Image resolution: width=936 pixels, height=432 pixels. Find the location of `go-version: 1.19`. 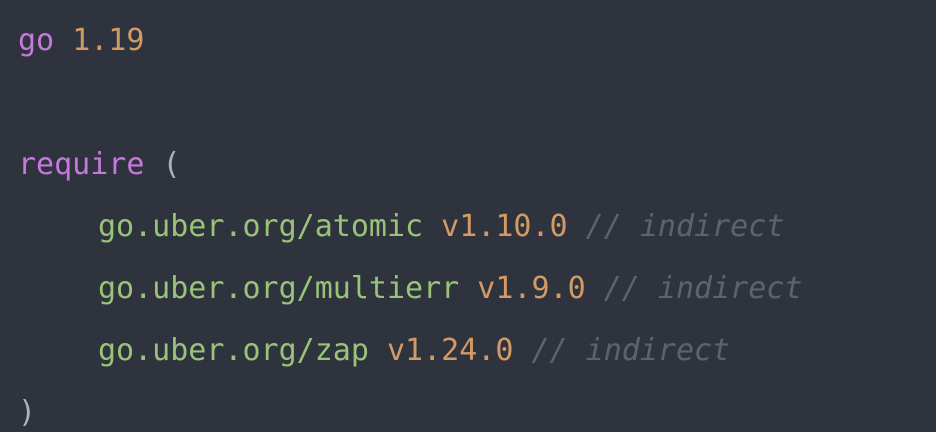

go-version: 1.19 is located at coordinates (108, 40).